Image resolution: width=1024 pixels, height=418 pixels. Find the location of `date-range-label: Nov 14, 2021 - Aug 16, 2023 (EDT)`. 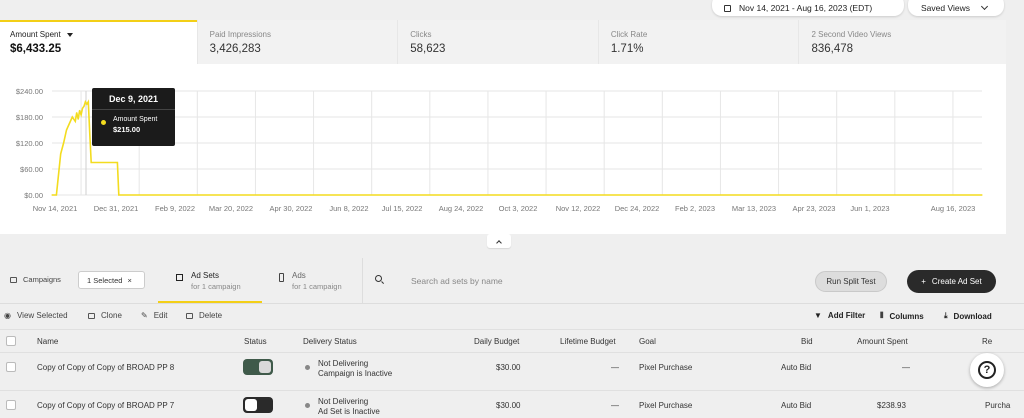

date-range-label: Nov 14, 2021 - Aug 16, 2023 (EDT) is located at coordinates (806, 8).